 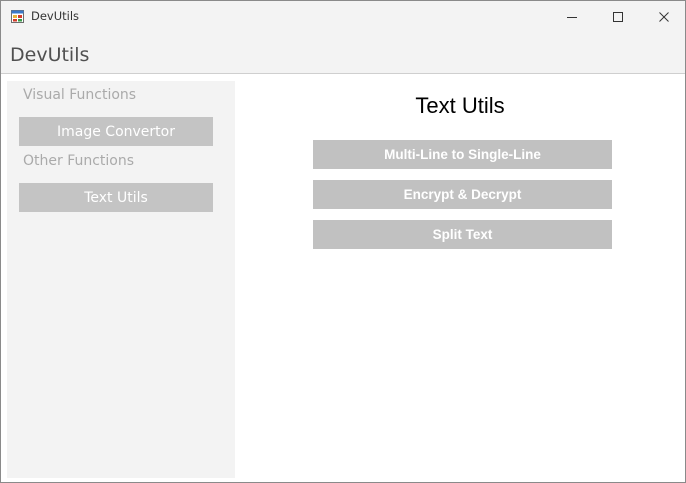 I want to click on minimize-button, so click(x=572, y=16).